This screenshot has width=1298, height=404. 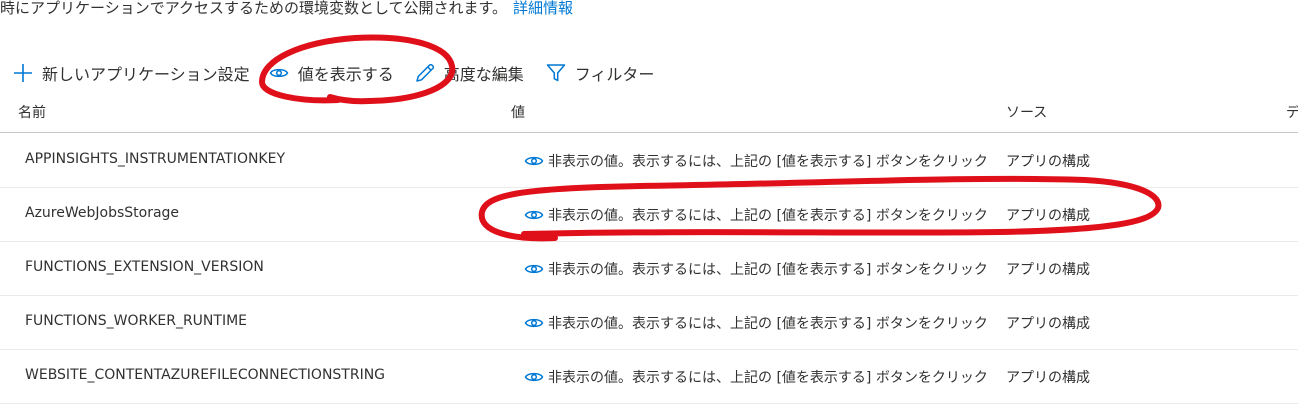 I want to click on new-app-setting-button: 新しいアプリケーション設定, so click(x=131, y=73).